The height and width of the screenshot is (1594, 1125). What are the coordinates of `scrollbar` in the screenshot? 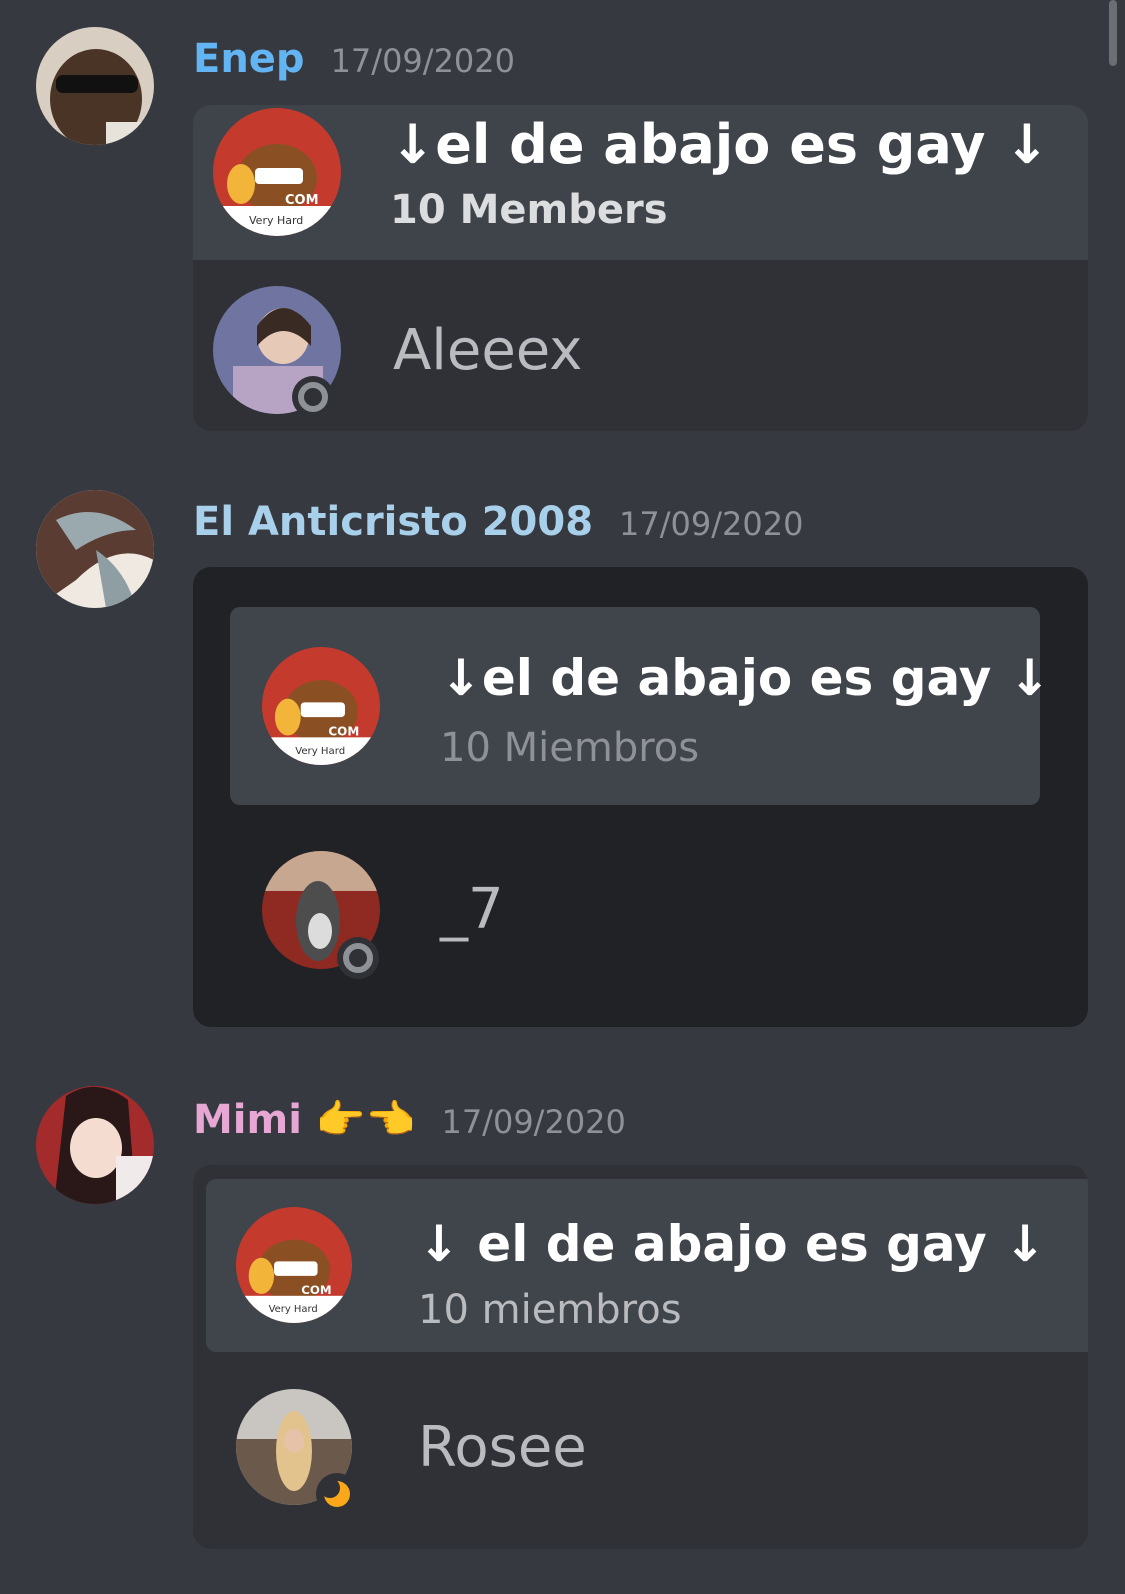 It's located at (1113, 33).